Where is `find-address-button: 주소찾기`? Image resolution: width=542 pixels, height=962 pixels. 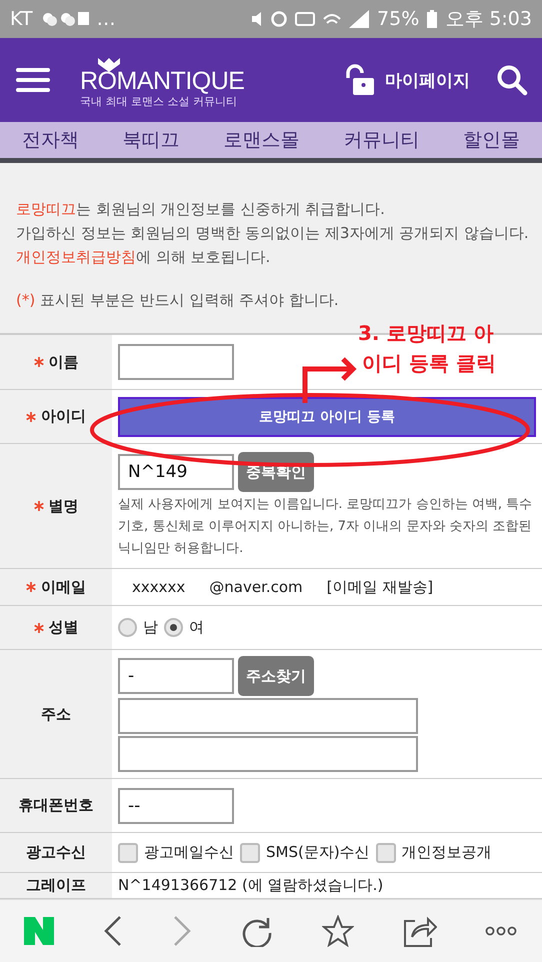
find-address-button: 주소찾기 is located at coordinates (276, 676).